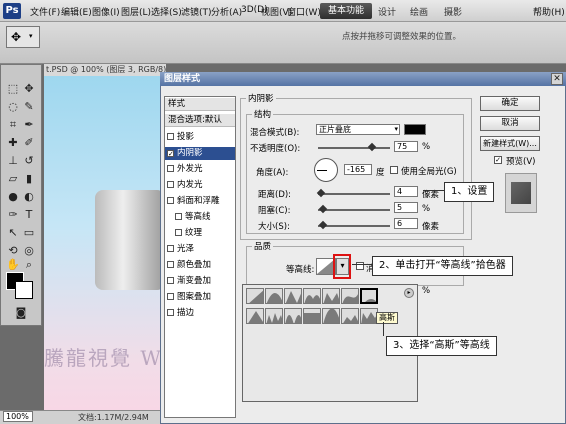 The width and height of the screenshot is (566, 424). Describe the element at coordinates (45, 11) in the screenshot. I see `menu-file: 文件(F)` at that location.